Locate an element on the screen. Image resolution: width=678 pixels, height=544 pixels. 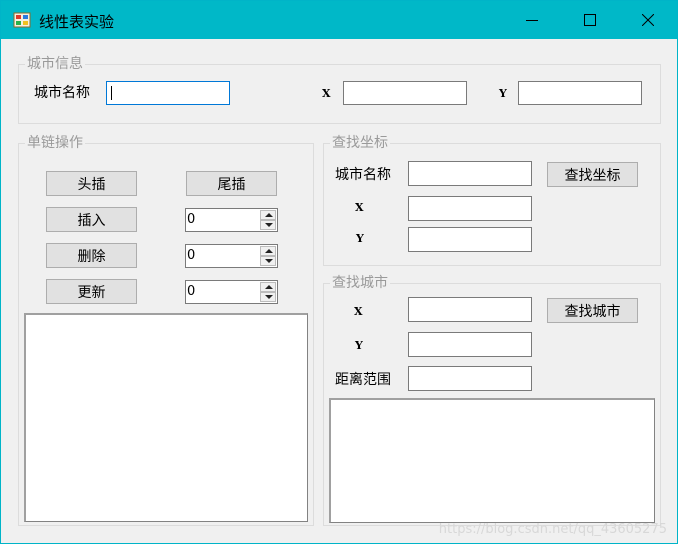
minimize-button is located at coordinates (532, 20).